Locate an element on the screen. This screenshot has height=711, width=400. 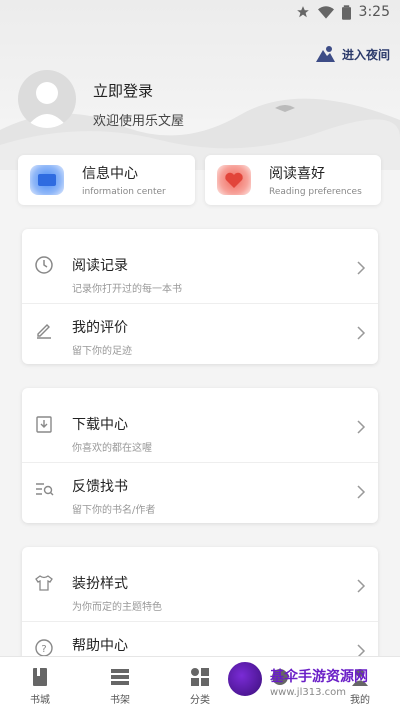
heart-icon is located at coordinates (234, 180).